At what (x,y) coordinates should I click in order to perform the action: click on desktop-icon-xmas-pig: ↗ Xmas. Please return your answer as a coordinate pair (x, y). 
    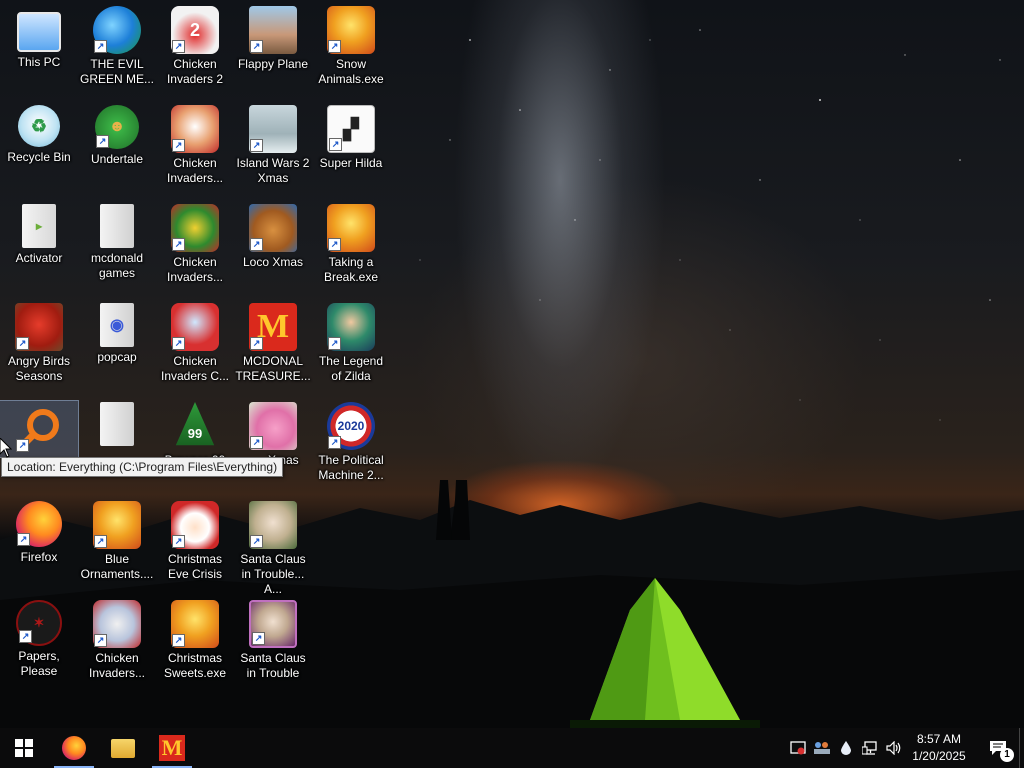
    Looking at the image, I should click on (273, 446).